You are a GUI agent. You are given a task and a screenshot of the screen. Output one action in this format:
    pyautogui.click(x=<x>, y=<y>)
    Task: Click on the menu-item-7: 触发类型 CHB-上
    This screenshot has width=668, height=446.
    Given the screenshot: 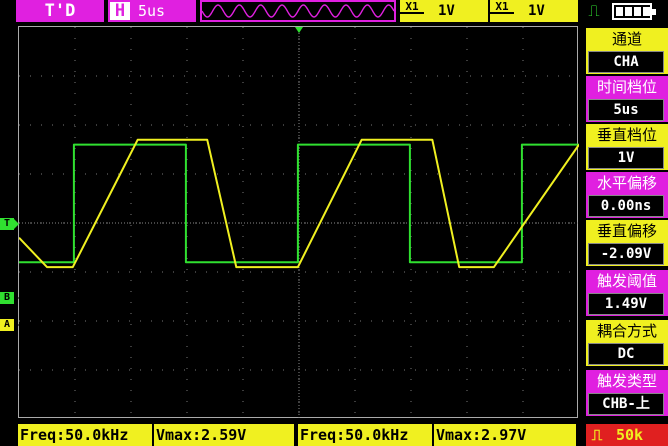 What is the action you would take?
    pyautogui.click(x=627, y=393)
    